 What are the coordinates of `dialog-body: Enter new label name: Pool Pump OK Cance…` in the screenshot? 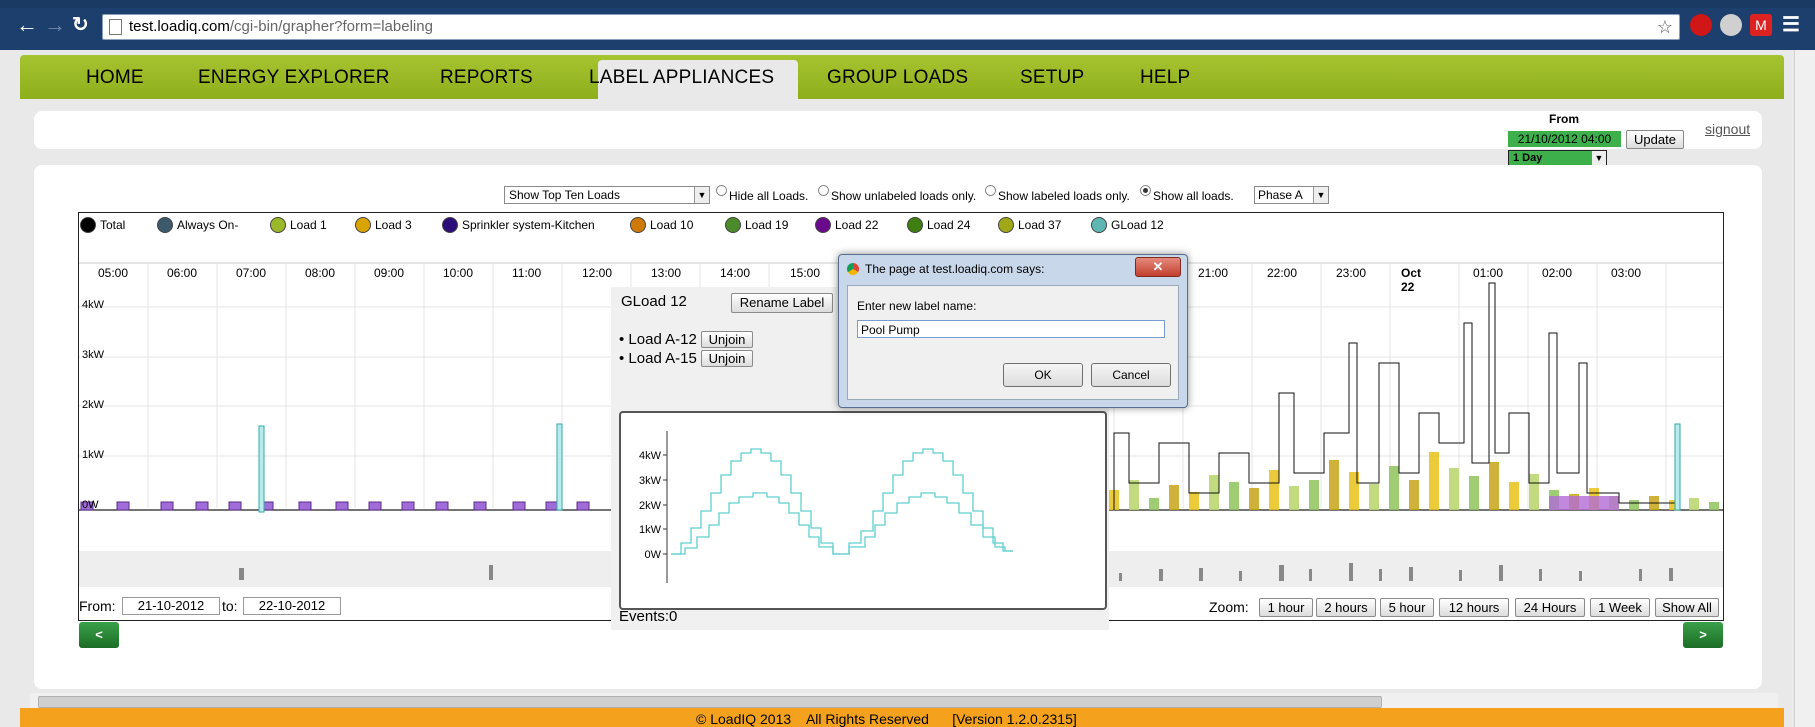 It's located at (1013, 342).